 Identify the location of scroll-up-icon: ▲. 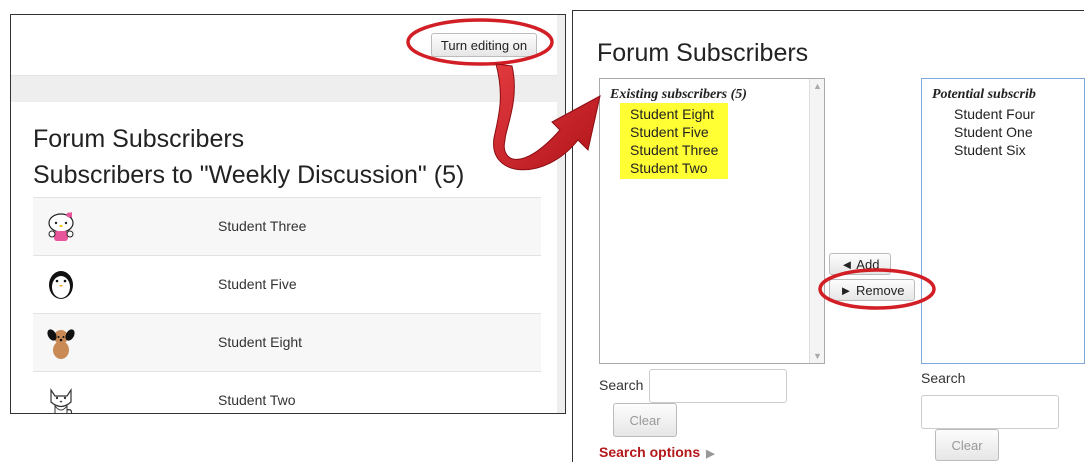
(817, 86).